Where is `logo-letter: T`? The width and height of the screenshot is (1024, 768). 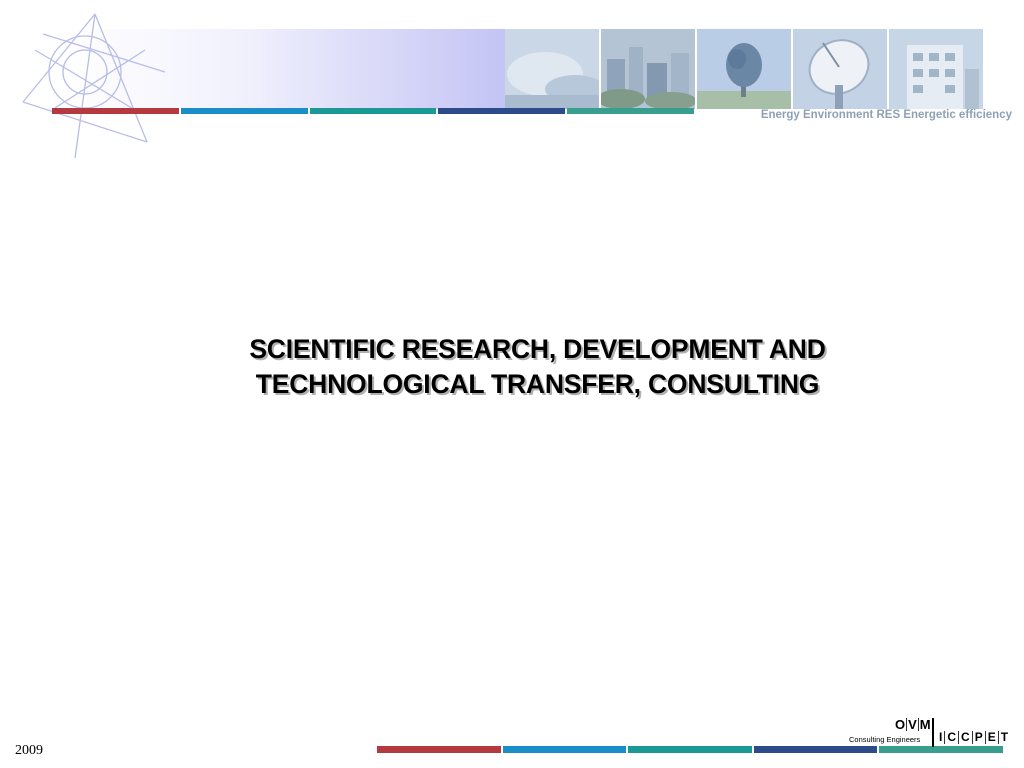 logo-letter: T is located at coordinates (1003, 737).